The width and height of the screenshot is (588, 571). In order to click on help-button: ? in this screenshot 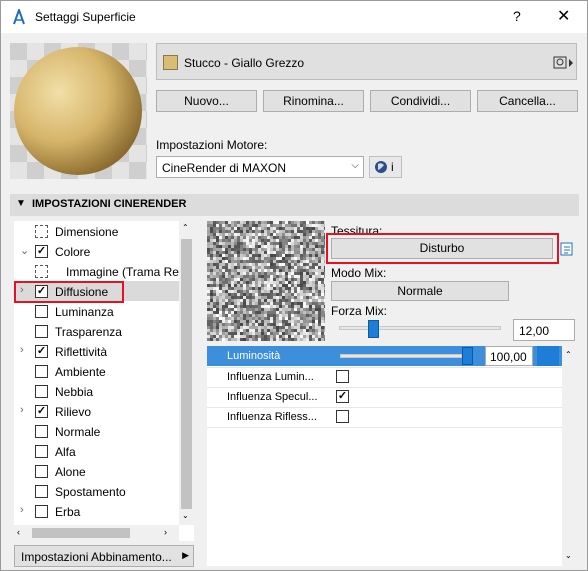, I will do `click(517, 16)`.